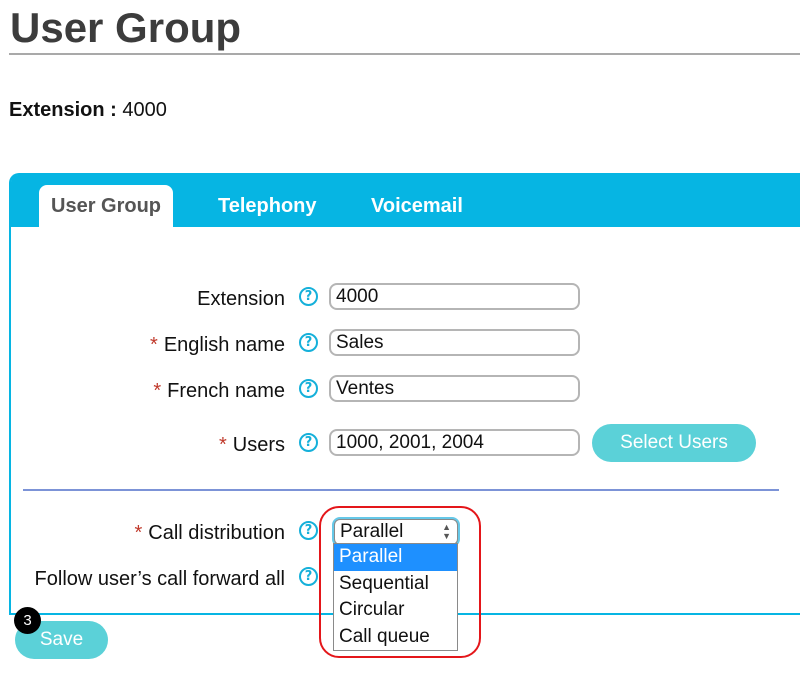 This screenshot has width=800, height=675. Describe the element at coordinates (251, 445) in the screenshot. I see `users-label: * Users` at that location.